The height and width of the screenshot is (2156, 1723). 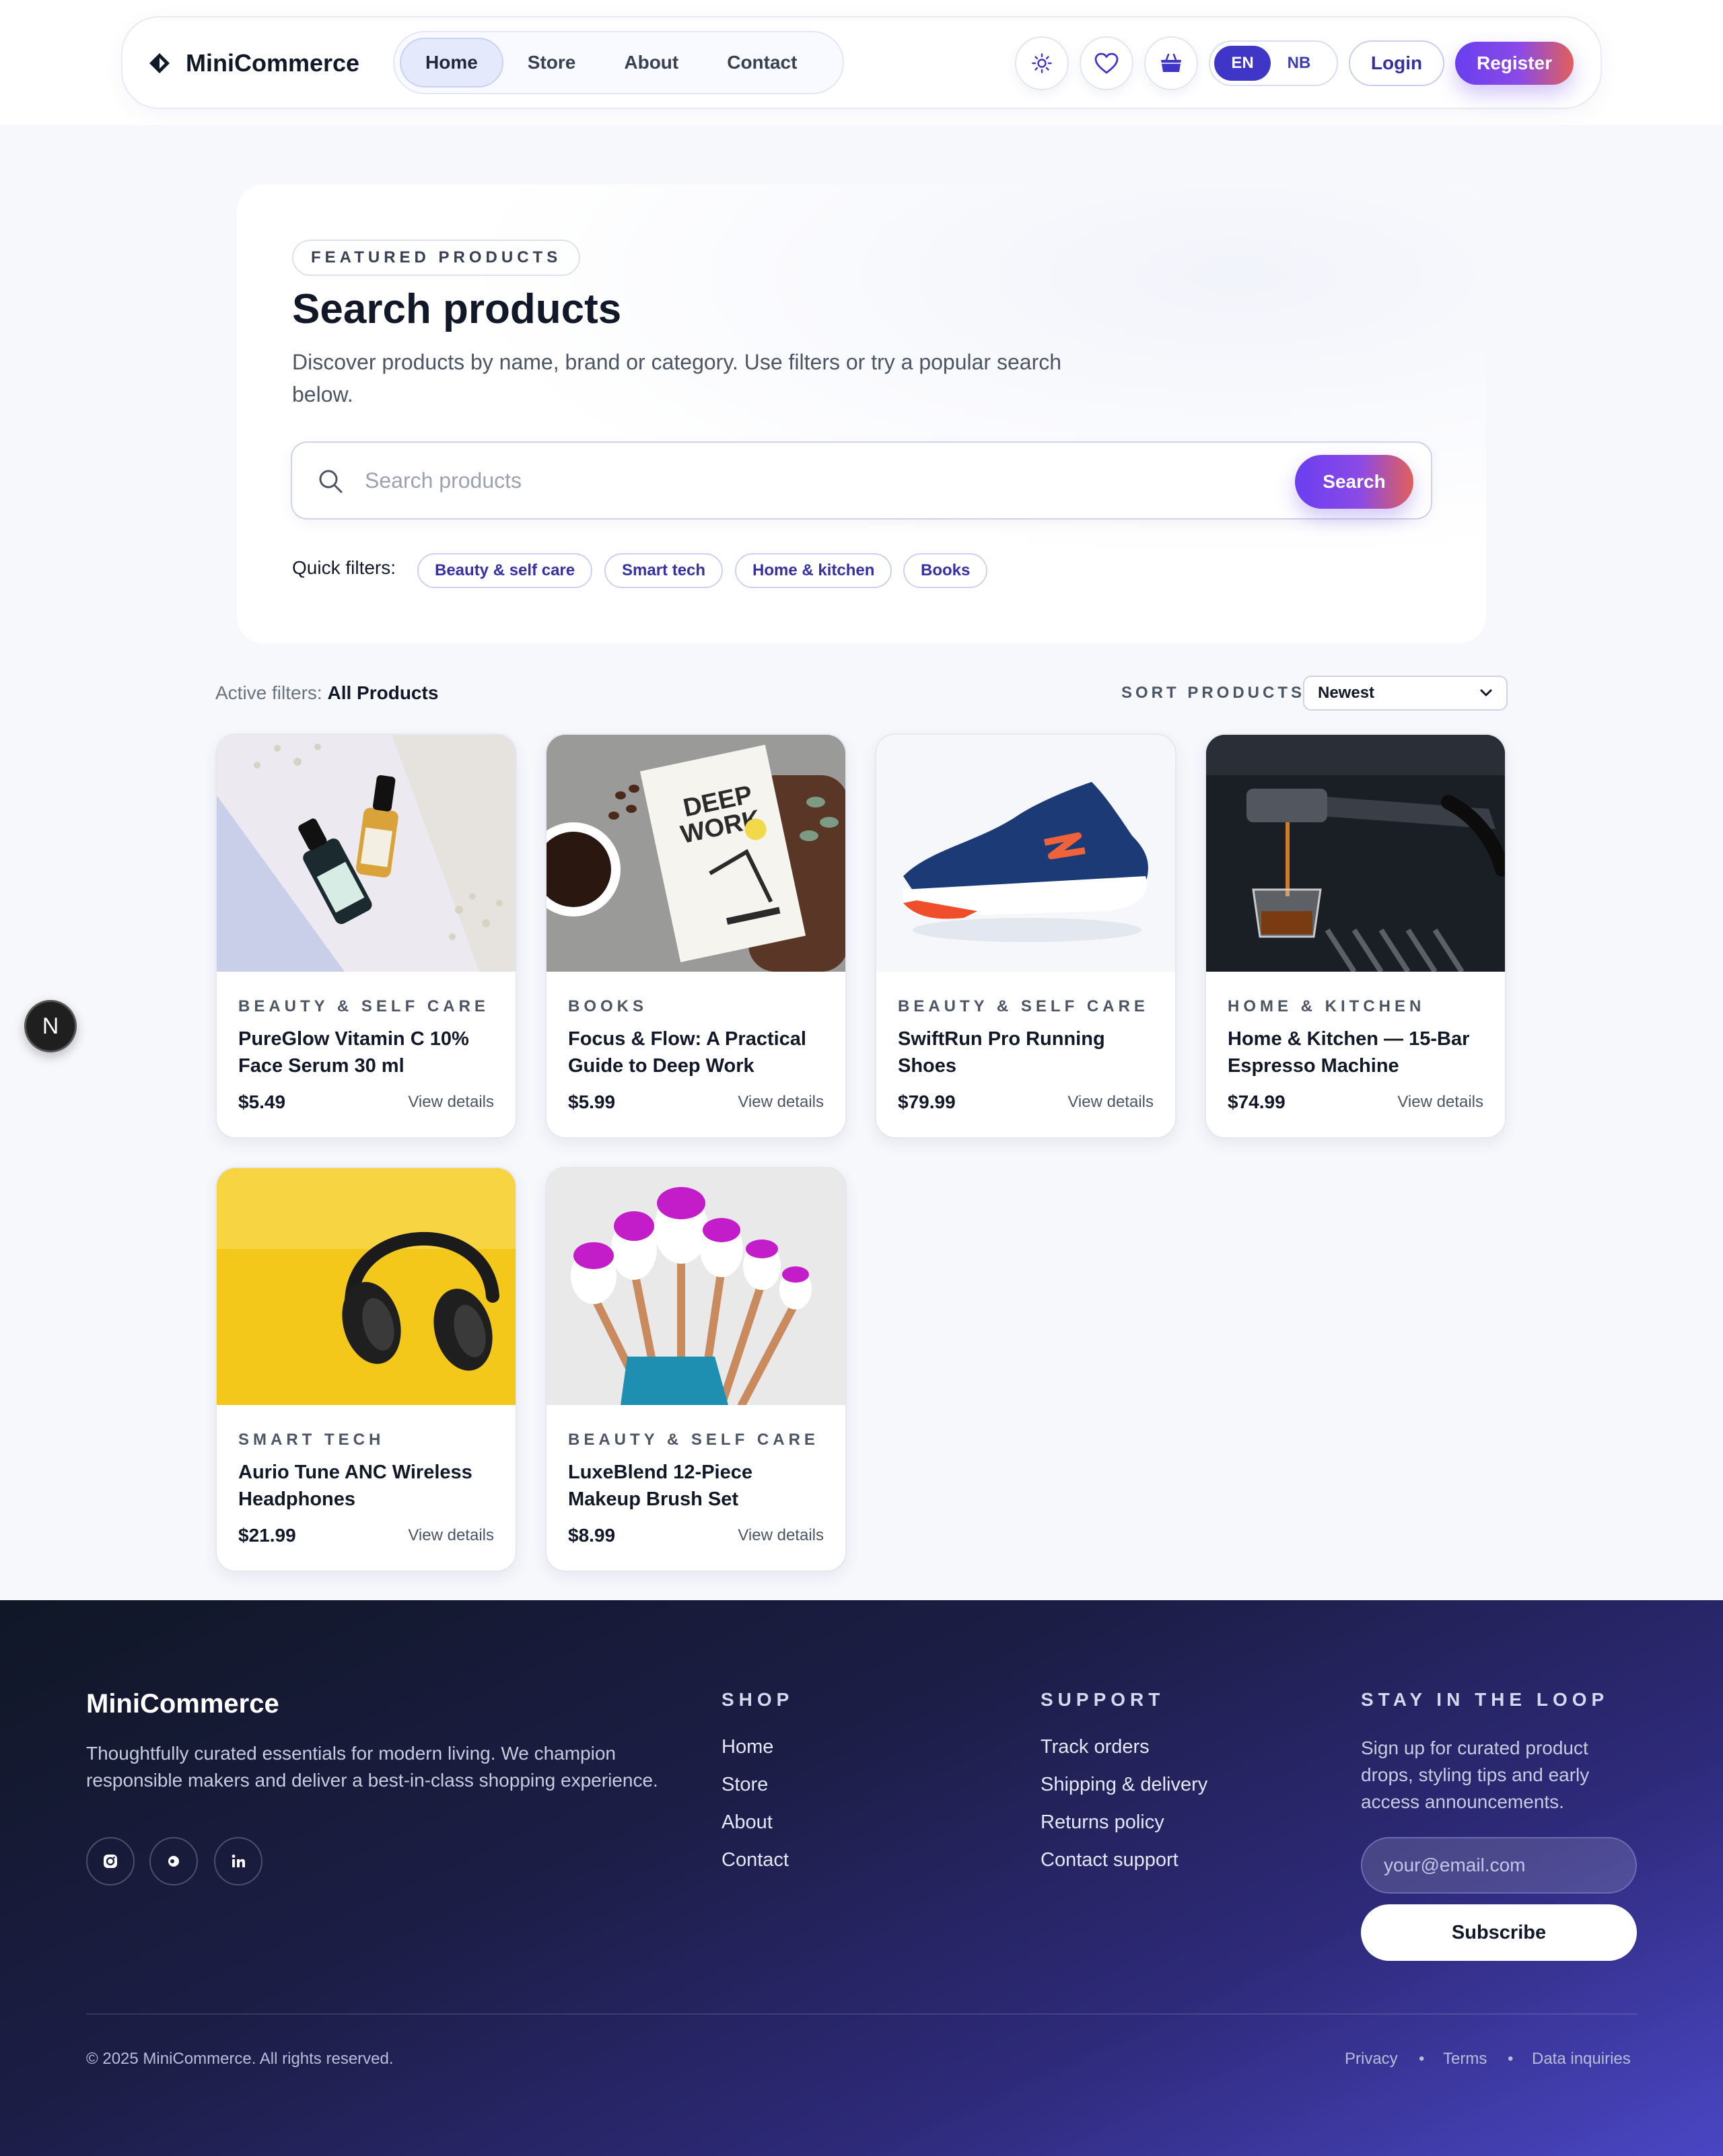 What do you see at coordinates (1499, 1932) in the screenshot?
I see `subscribe-button: Subscribe` at bounding box center [1499, 1932].